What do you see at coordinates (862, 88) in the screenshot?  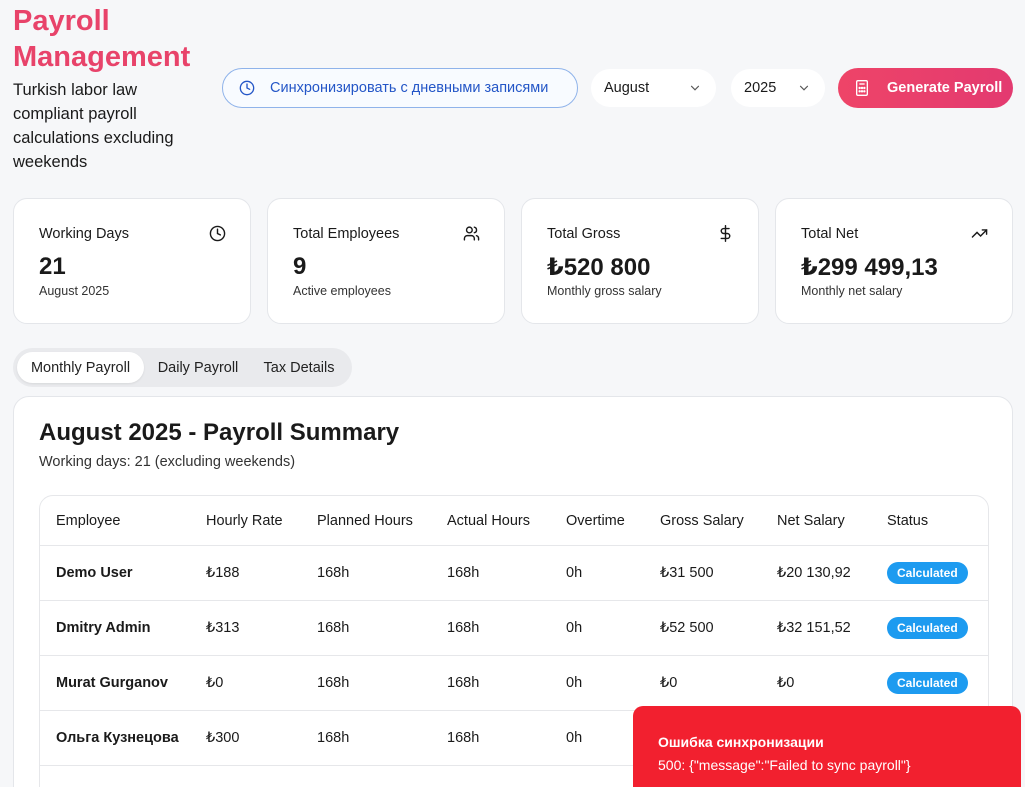 I see `calculator-icon` at bounding box center [862, 88].